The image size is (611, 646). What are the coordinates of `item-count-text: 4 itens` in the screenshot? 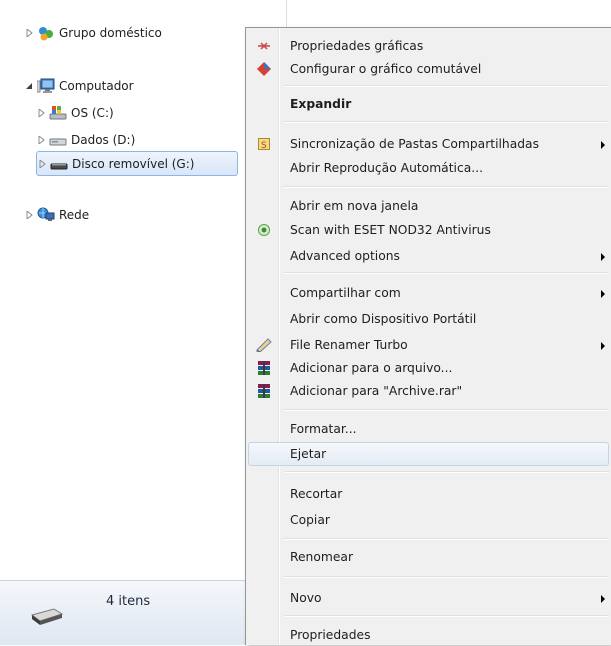 It's located at (128, 601).